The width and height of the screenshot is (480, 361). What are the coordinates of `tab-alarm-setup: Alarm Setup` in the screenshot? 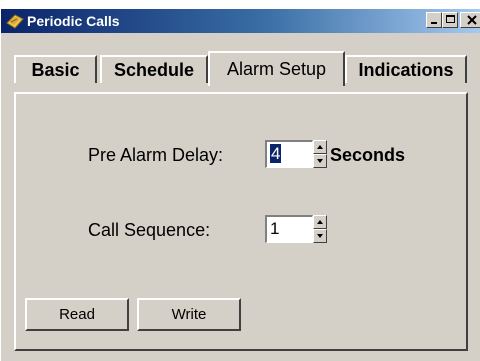 It's located at (276, 68).